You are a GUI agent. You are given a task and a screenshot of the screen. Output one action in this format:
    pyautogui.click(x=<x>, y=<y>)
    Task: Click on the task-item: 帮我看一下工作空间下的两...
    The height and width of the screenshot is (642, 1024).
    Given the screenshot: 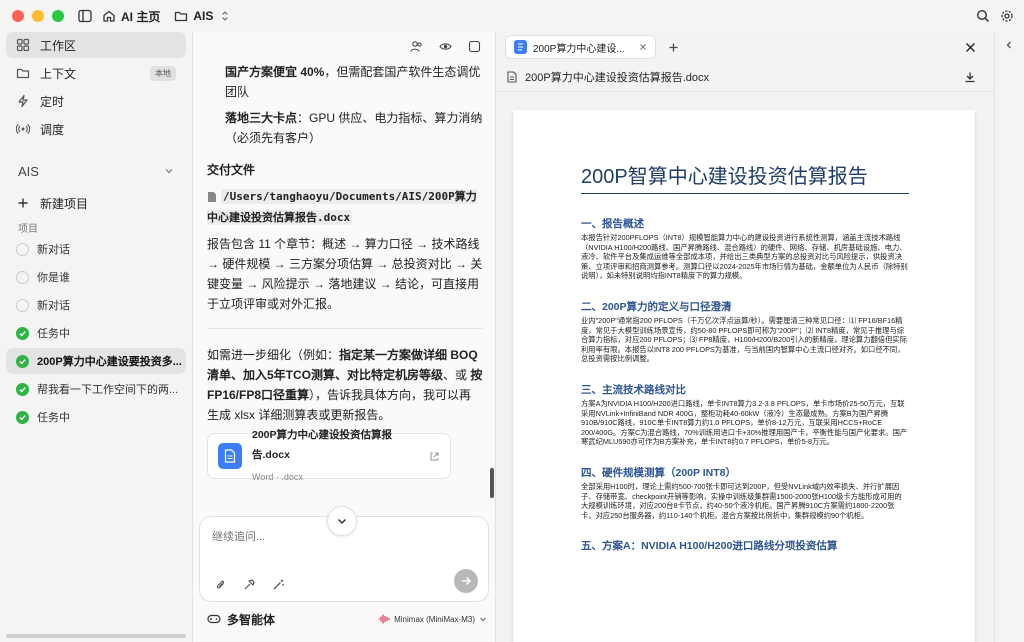 What is the action you would take?
    pyautogui.click(x=96, y=389)
    